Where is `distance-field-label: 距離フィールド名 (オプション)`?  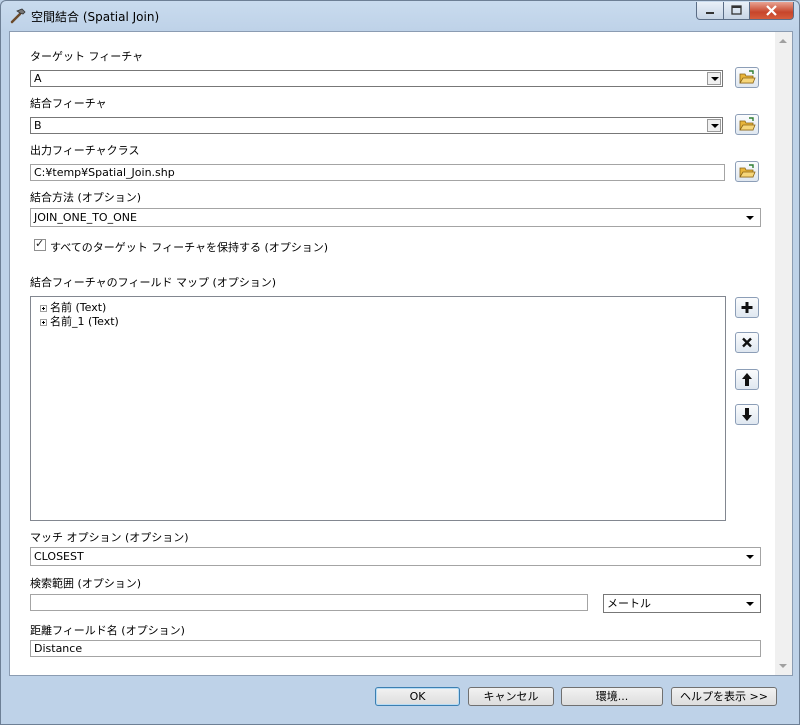
distance-field-label: 距離フィールド名 (オプション) is located at coordinates (107, 630).